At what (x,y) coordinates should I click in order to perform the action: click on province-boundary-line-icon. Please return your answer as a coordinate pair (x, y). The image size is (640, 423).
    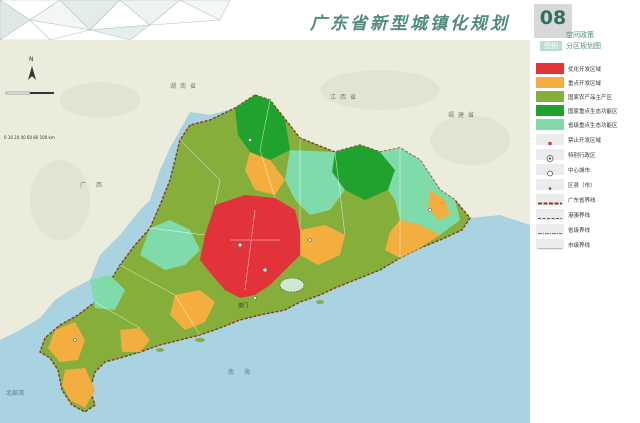
    Looking at the image, I should click on (550, 199).